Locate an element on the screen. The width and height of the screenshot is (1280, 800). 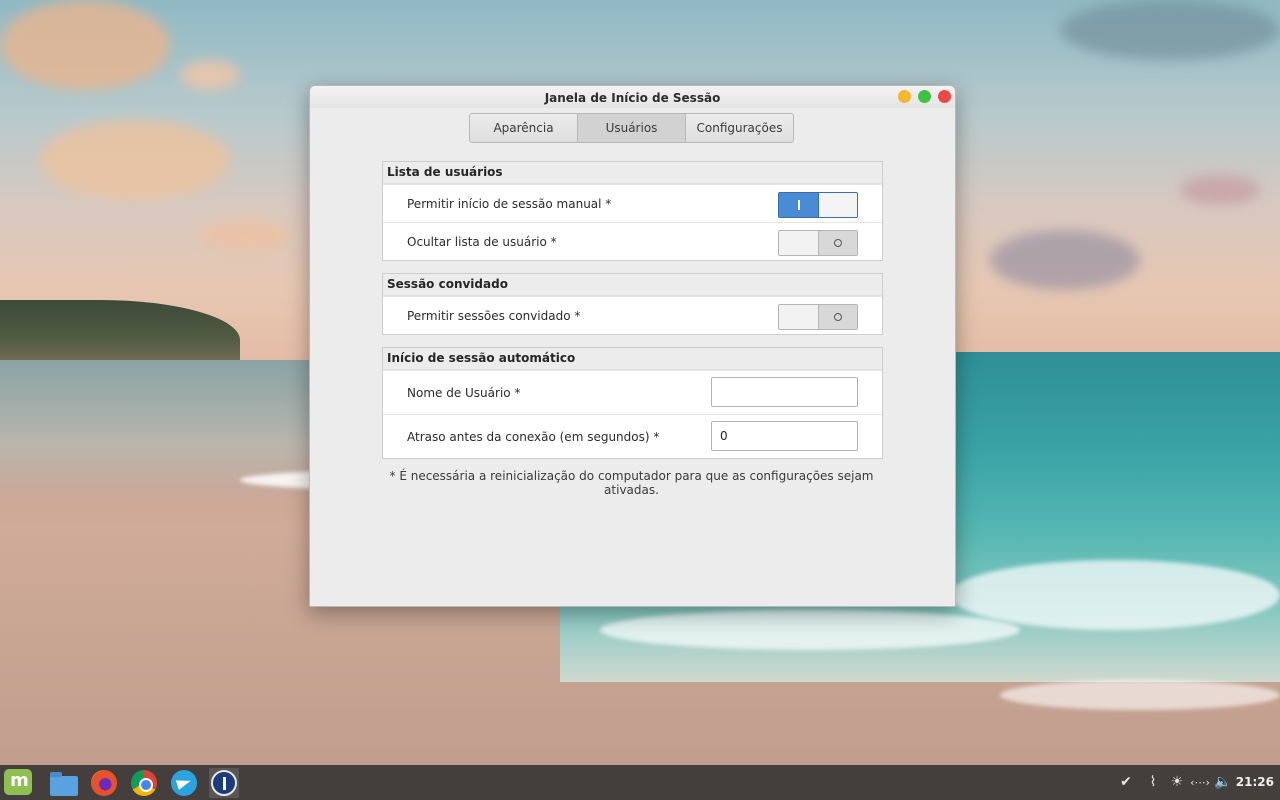
manual-login-switch is located at coordinates (818, 205).